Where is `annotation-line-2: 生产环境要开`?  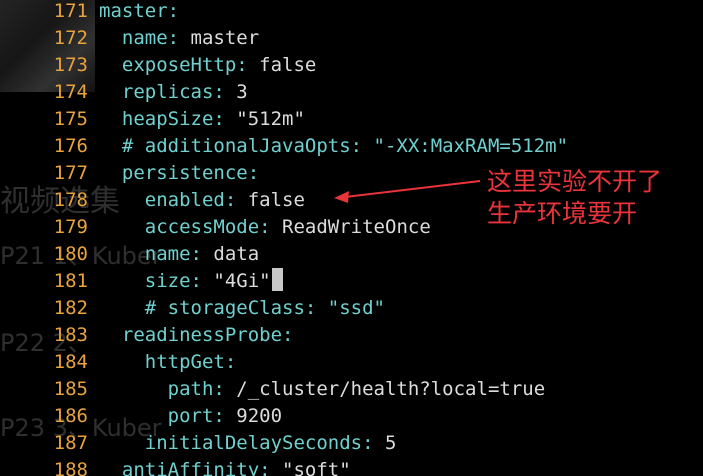 annotation-line-2: 生产环境要开 is located at coordinates (562, 213).